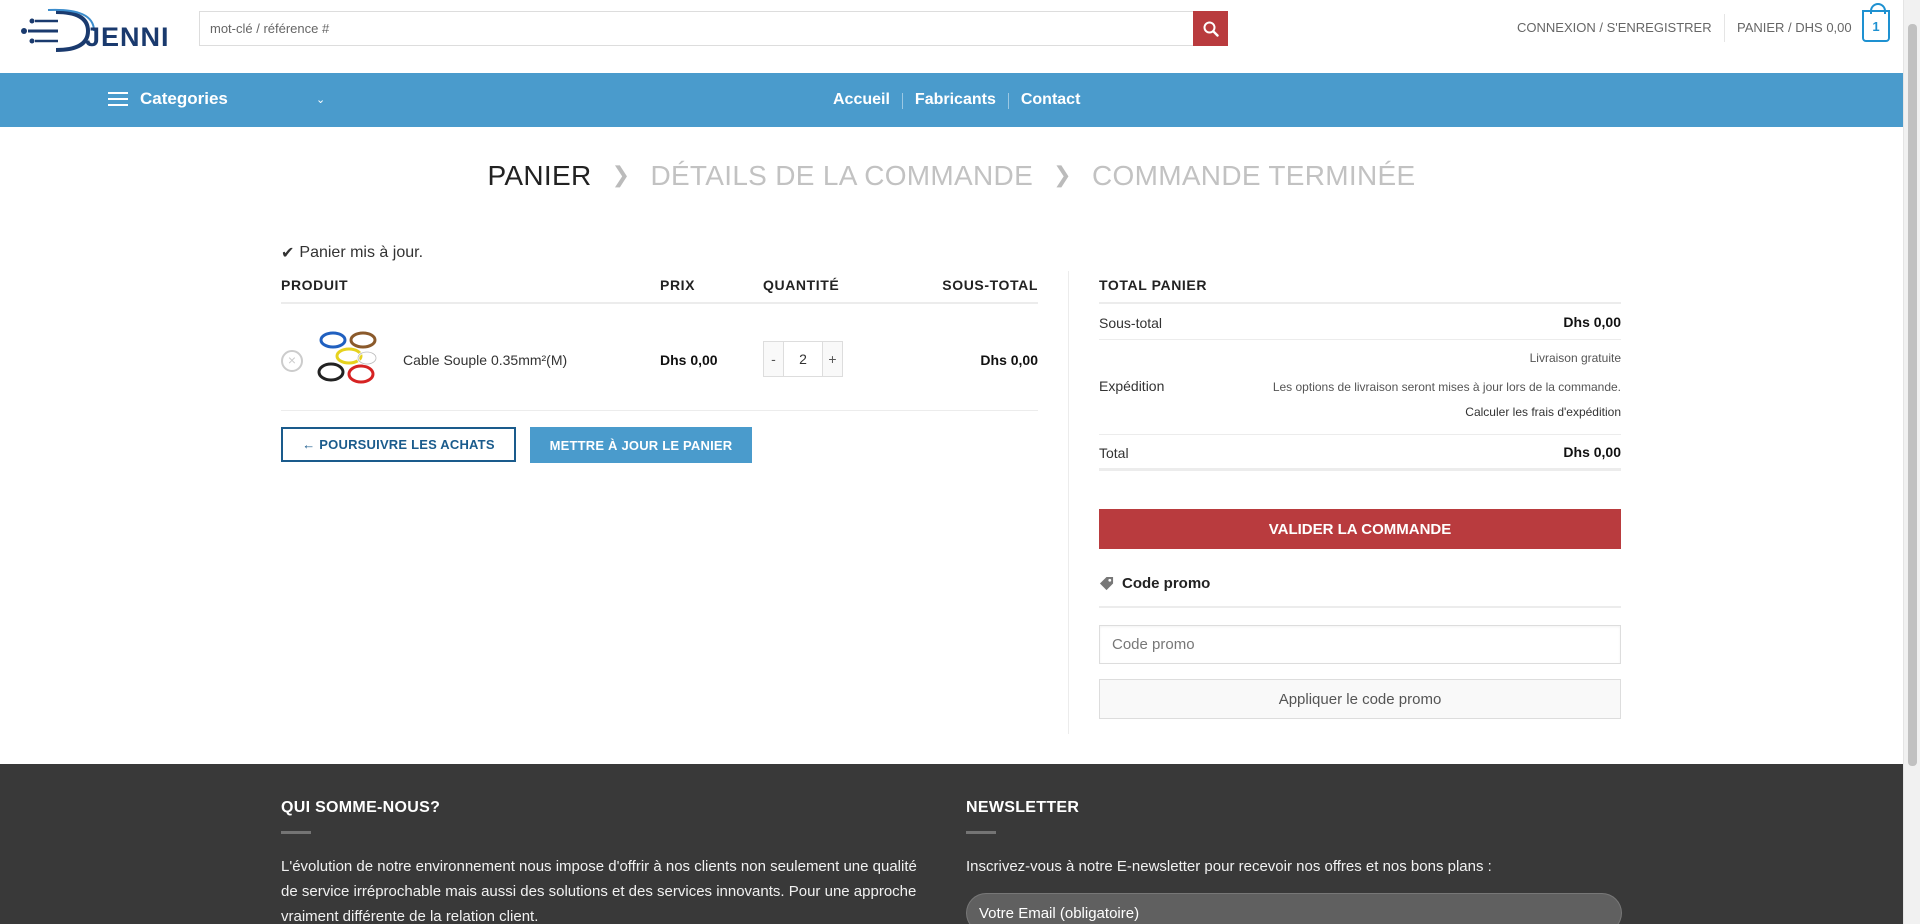  I want to click on product-name-link: Cable Souple 0.35mm²(M), so click(485, 360).